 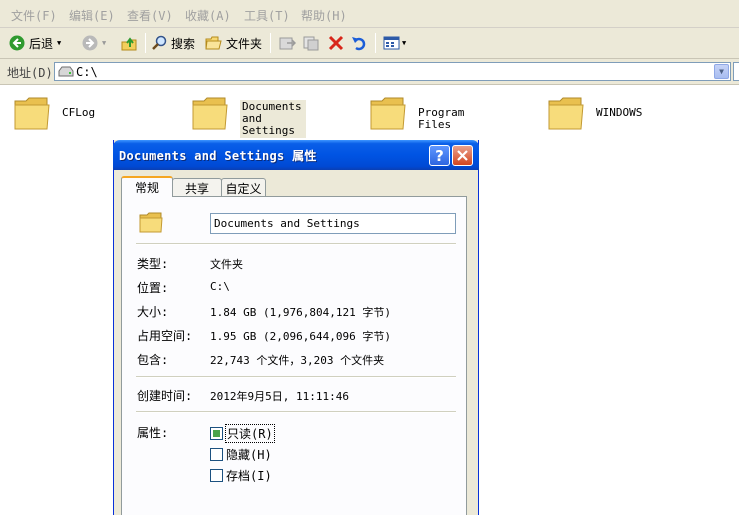 I want to click on folders-label: 文件夹, so click(x=244, y=43).